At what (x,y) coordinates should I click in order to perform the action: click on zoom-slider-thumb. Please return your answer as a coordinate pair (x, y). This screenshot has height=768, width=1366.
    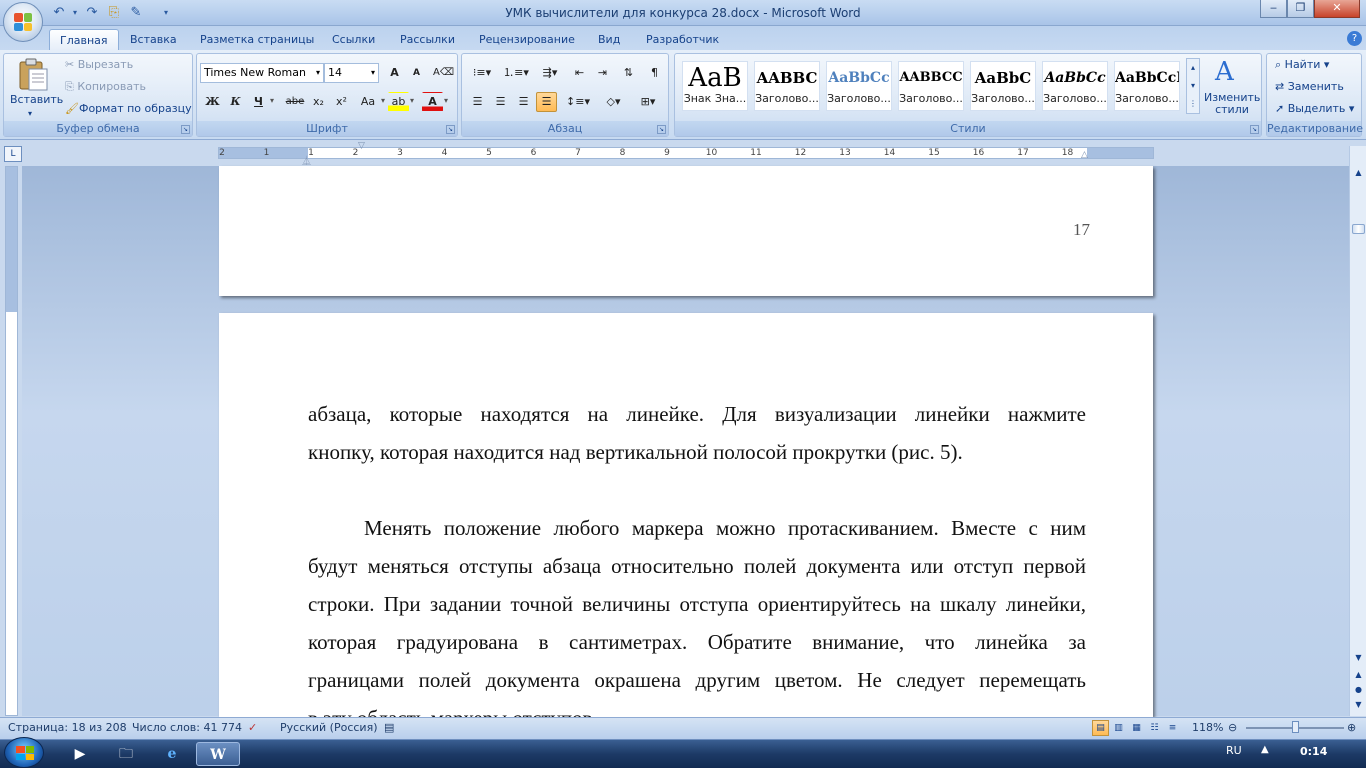
    Looking at the image, I should click on (1295, 727).